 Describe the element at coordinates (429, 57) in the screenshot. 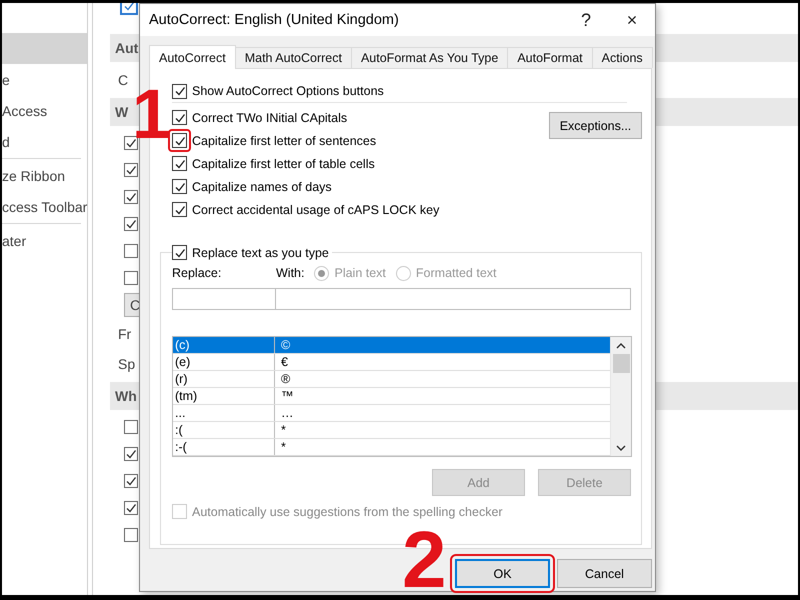

I see `tab: AutoFormat As You Type` at that location.